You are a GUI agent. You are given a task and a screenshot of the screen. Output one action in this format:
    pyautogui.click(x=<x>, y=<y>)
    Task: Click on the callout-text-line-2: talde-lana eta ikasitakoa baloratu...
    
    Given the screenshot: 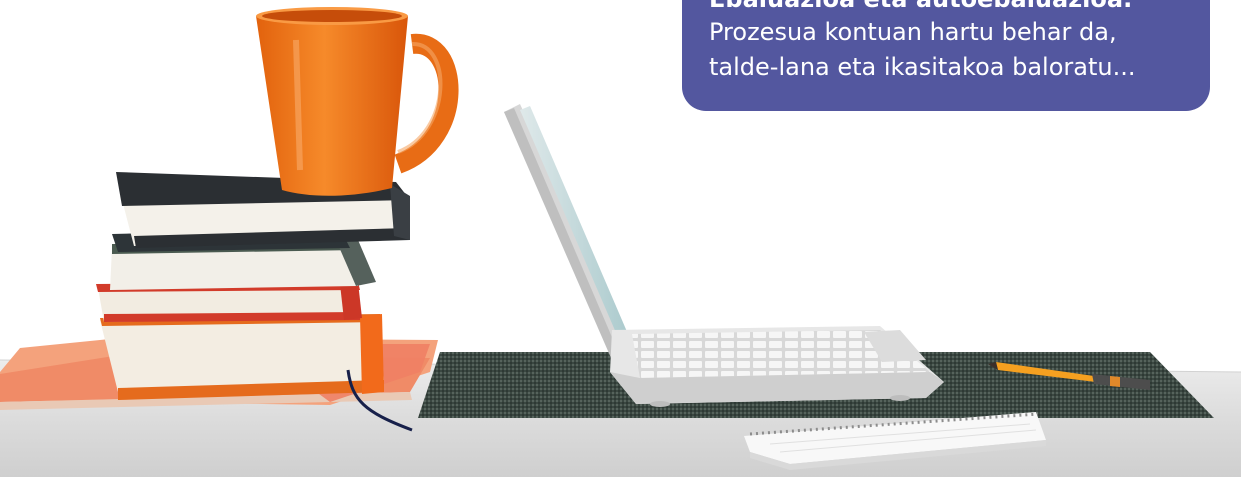 What is the action you would take?
    pyautogui.click(x=922, y=67)
    